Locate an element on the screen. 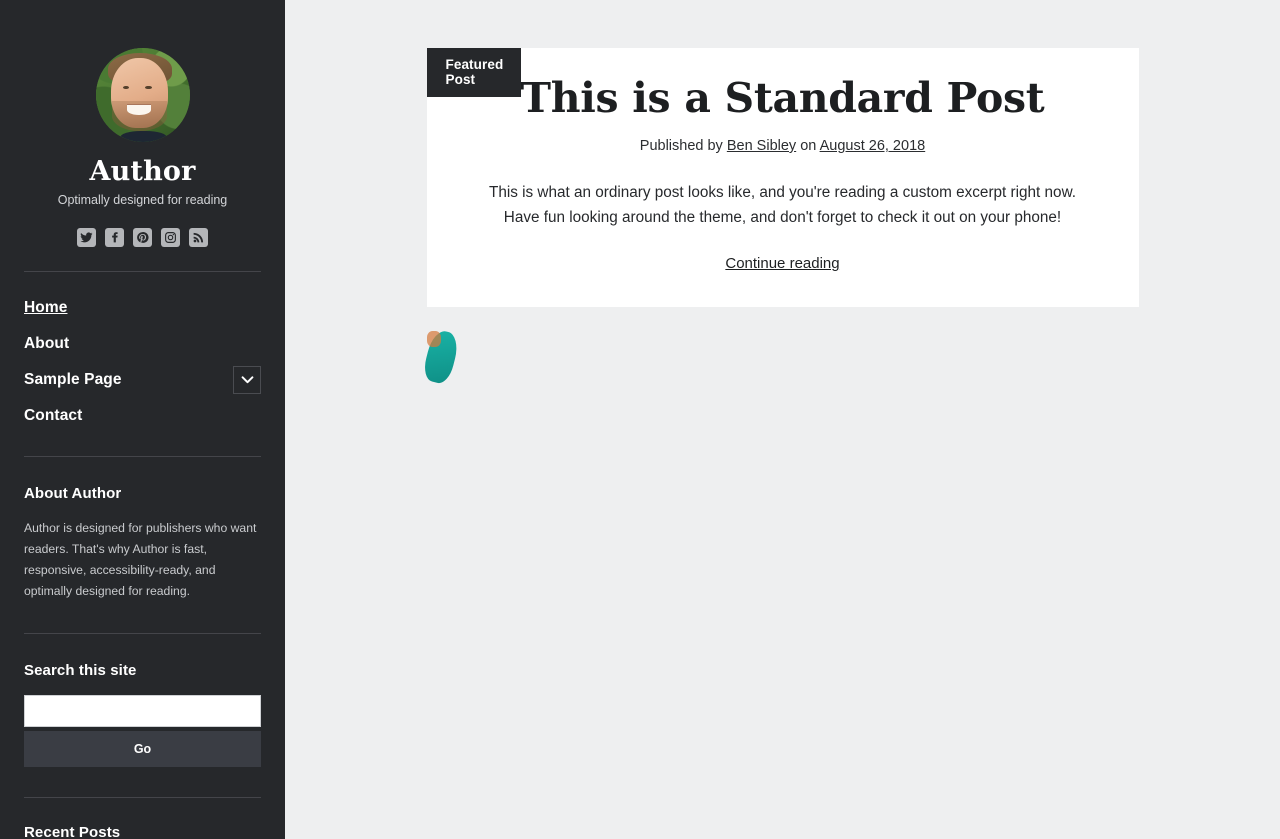 This screenshot has width=1280, height=839. post-meta-prefix: Published by is located at coordinates (681, 145).